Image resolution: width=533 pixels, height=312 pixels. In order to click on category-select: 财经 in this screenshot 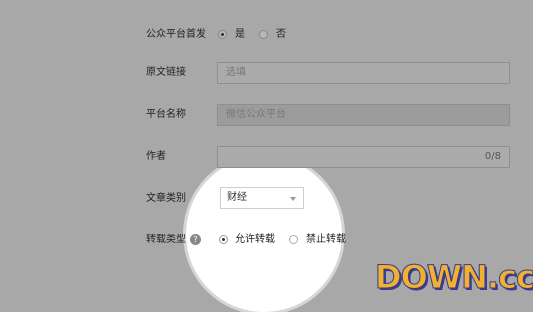, I will do `click(262, 198)`.